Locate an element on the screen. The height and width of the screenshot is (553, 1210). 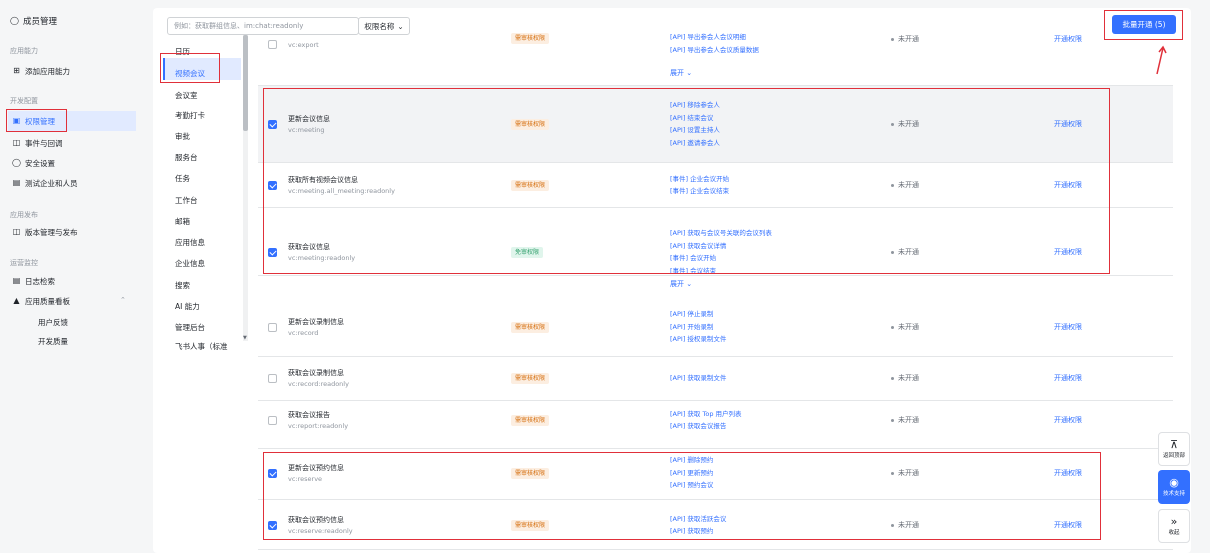
group-dev-config: 开发配置 is located at coordinates (24, 101).